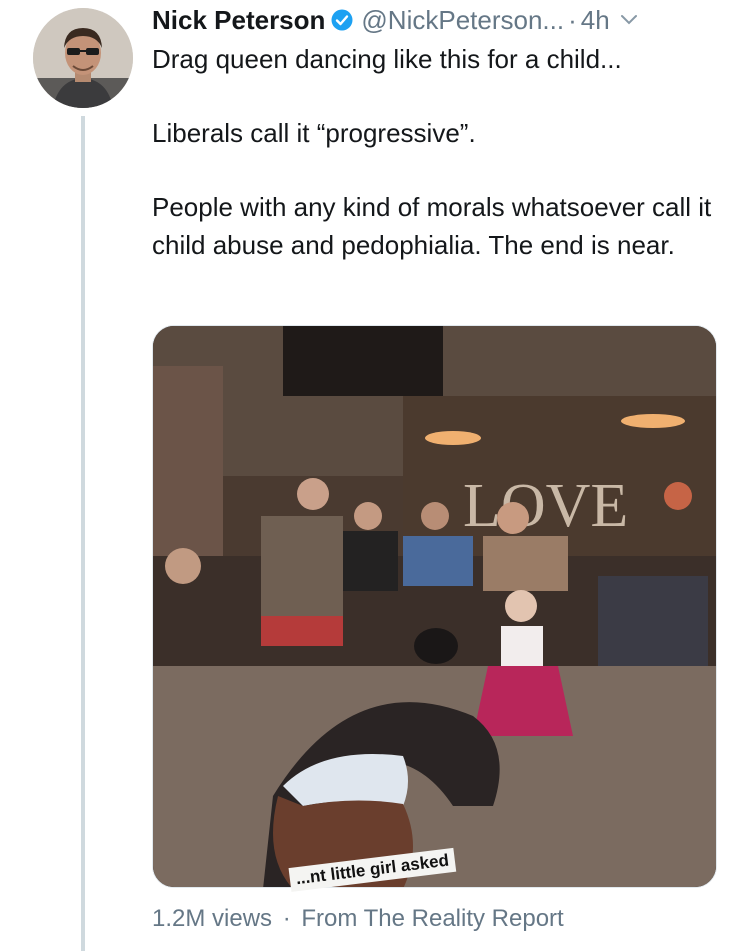 Image resolution: width=750 pixels, height=951 pixels. I want to click on tweet-footer: 1.2M views · From The Reality Report, so click(358, 919).